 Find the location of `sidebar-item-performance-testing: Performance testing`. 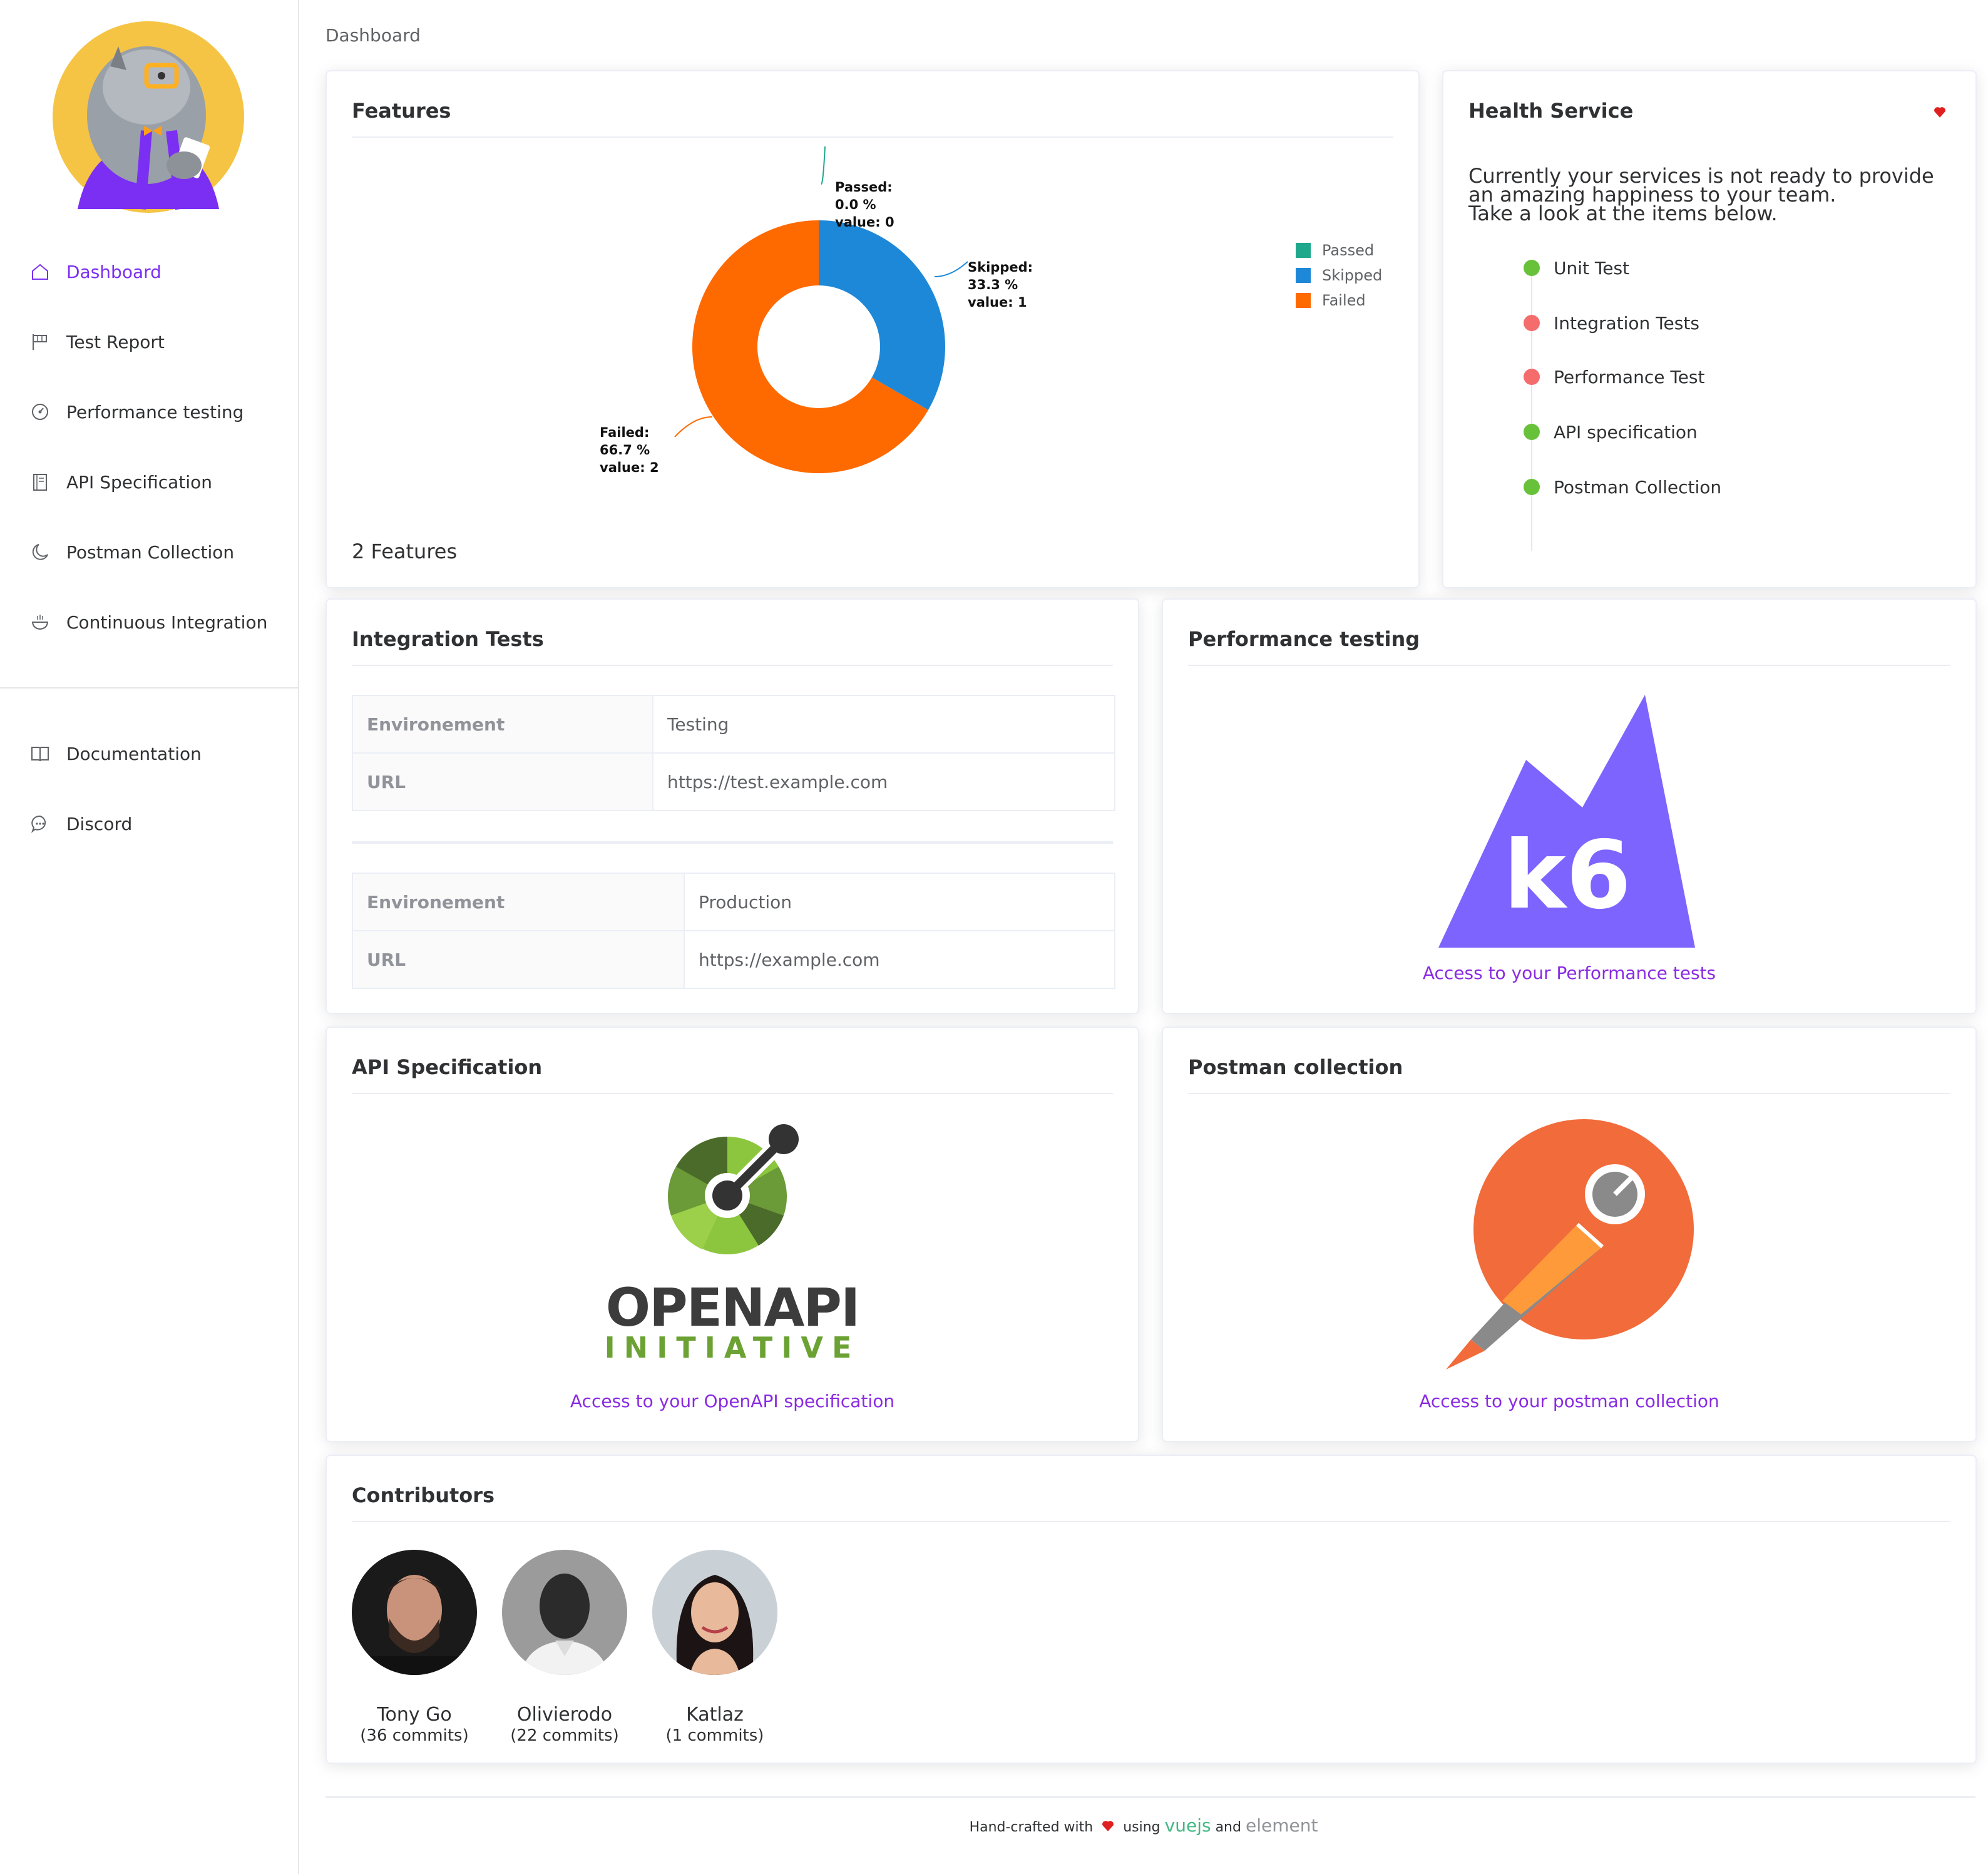

sidebar-item-performance-testing: Performance testing is located at coordinates (149, 412).